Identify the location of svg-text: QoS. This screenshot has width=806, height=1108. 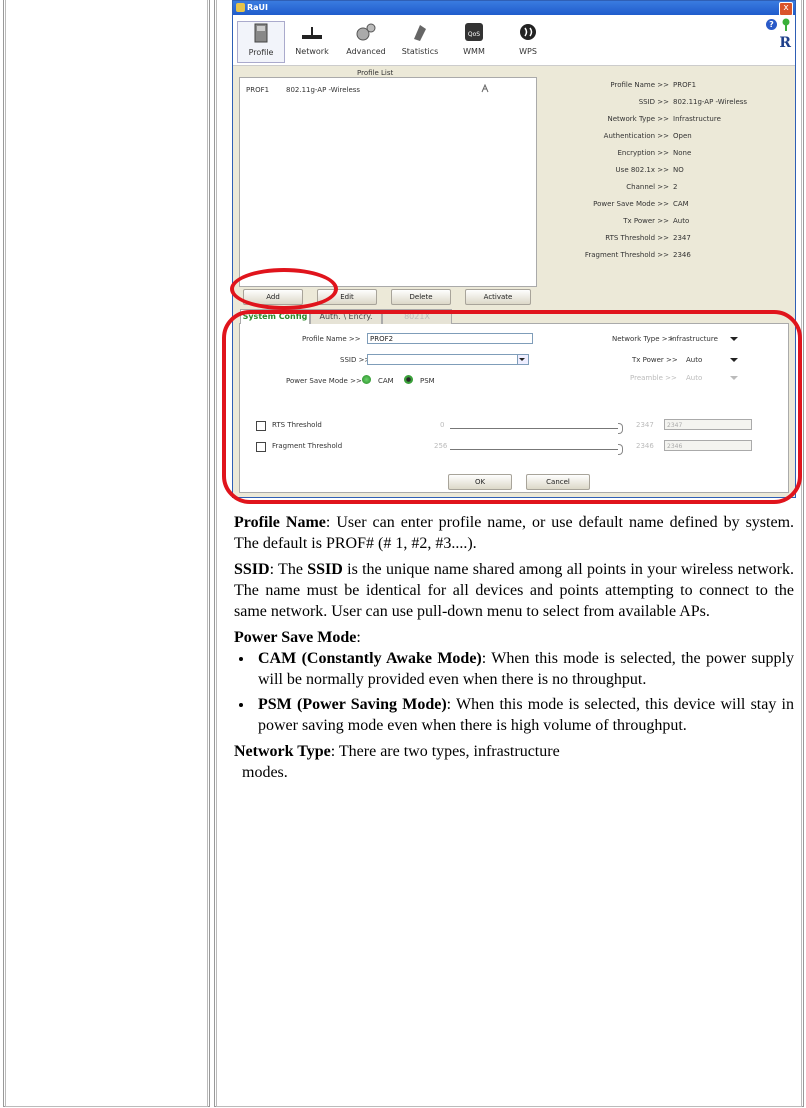
(474, 34).